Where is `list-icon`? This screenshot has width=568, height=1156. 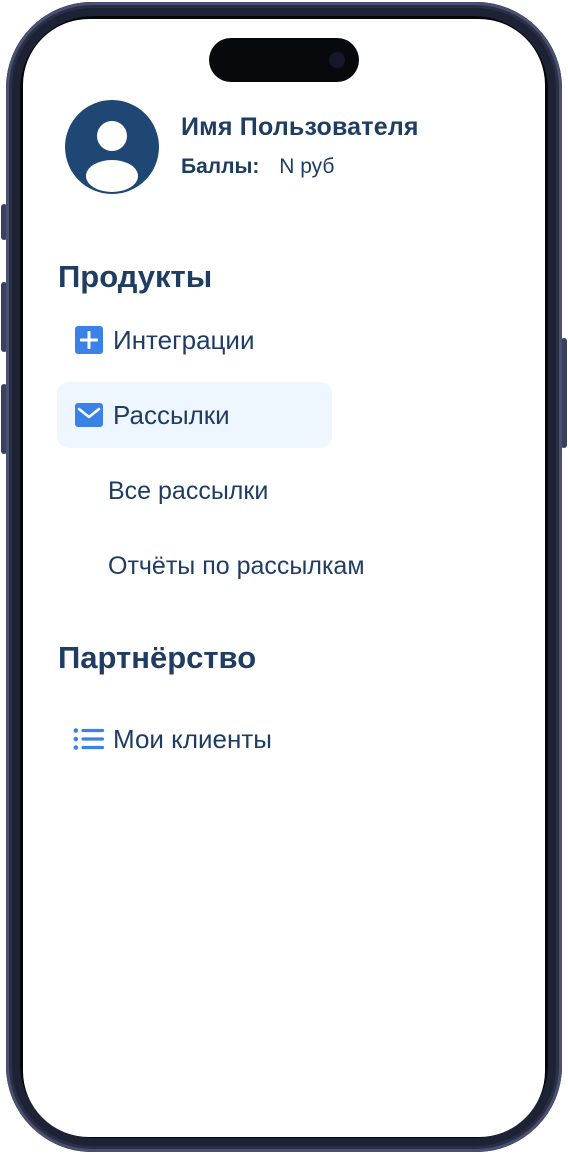 list-icon is located at coordinates (89, 739).